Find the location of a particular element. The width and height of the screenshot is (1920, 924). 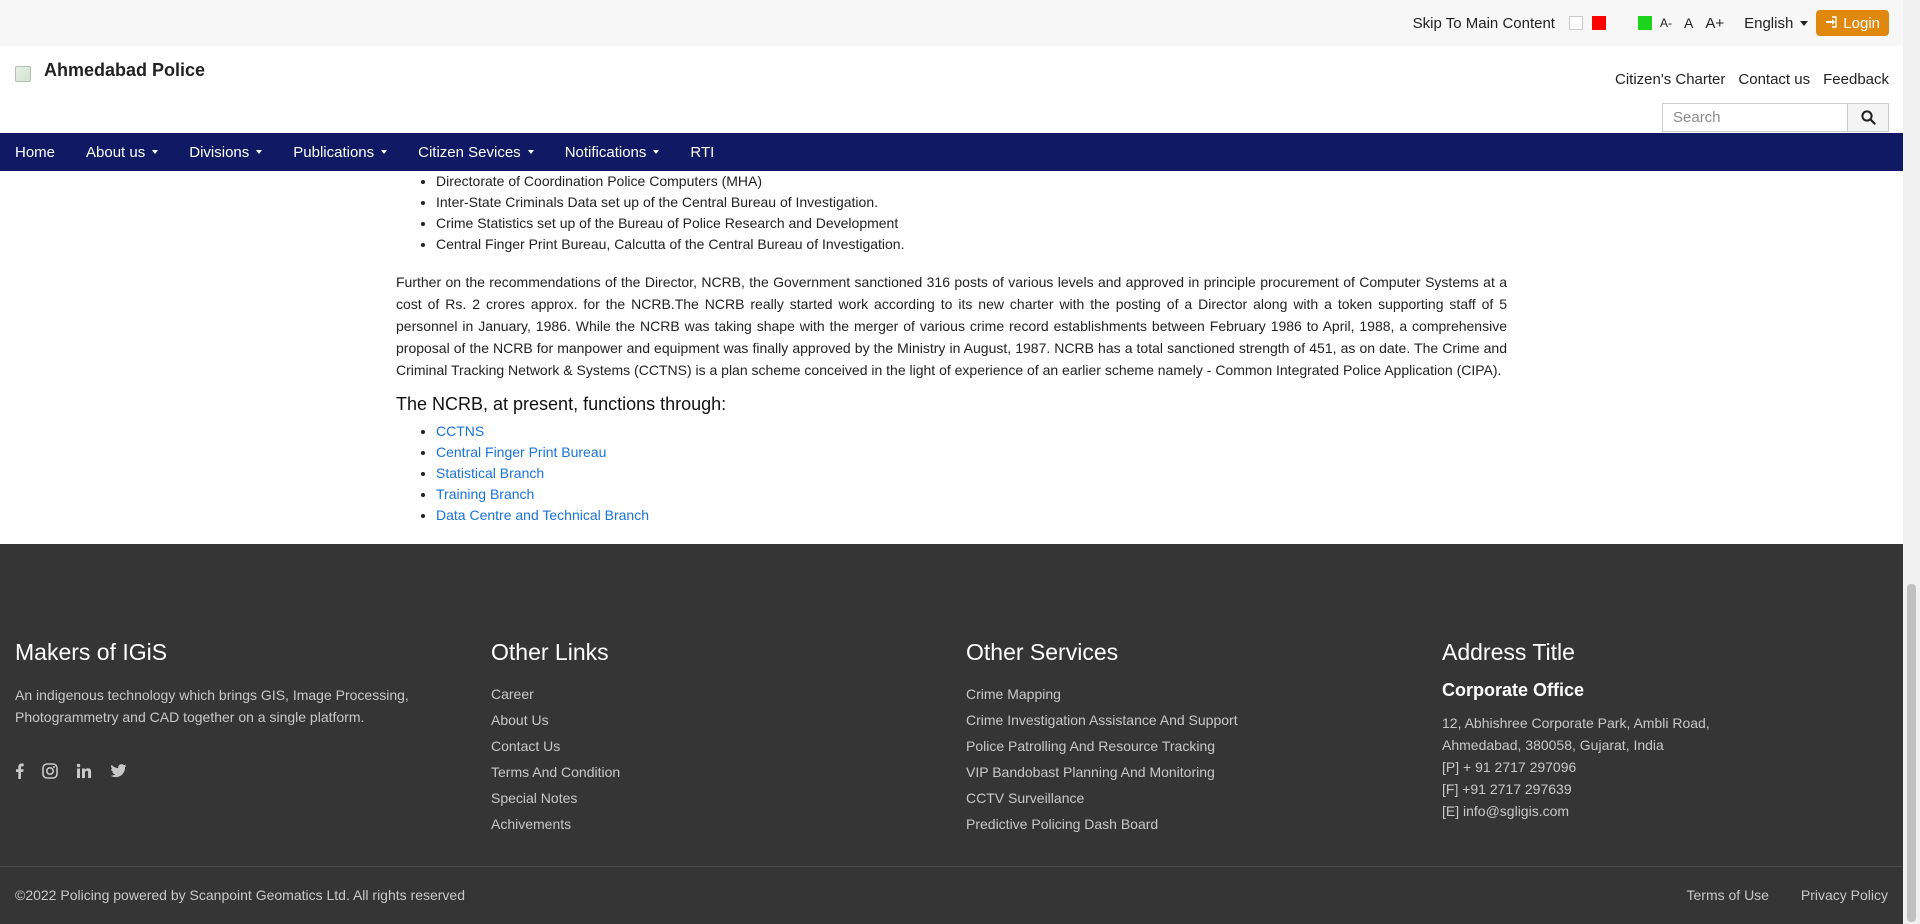

font-decrease-button: A- is located at coordinates (1666, 23).